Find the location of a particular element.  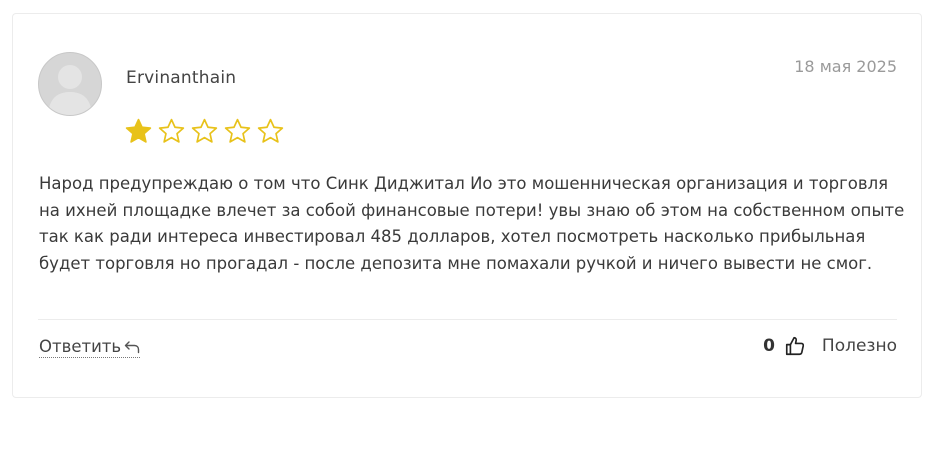

helpful-count: 0 is located at coordinates (769, 346).